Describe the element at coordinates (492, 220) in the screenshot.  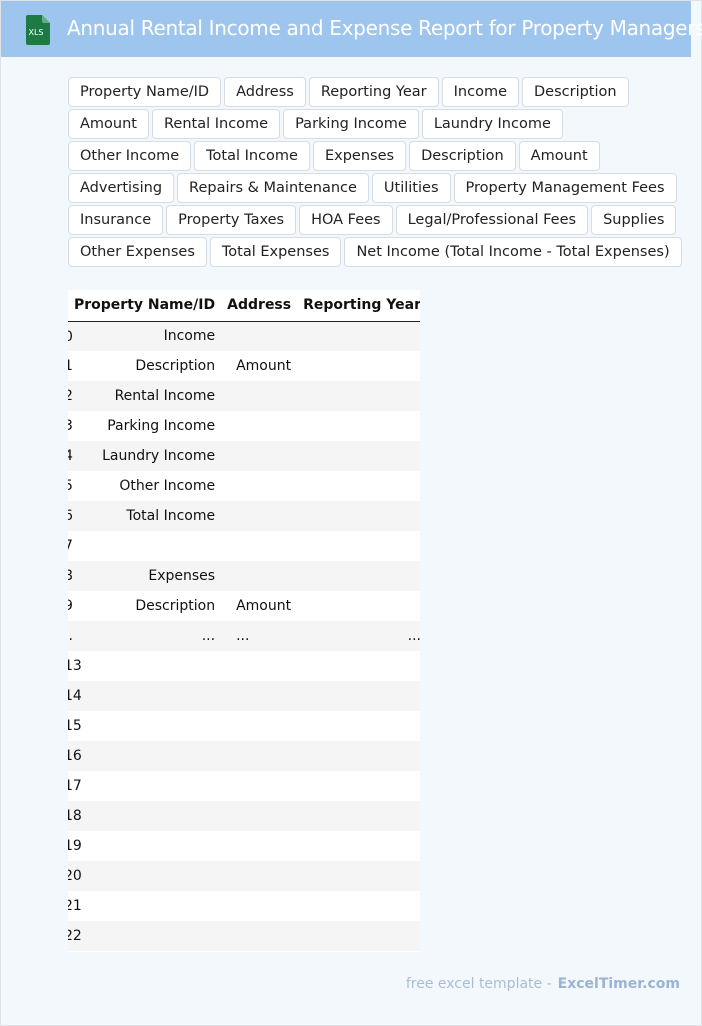
I see `field-chip: Legal/Professional Fees` at that location.